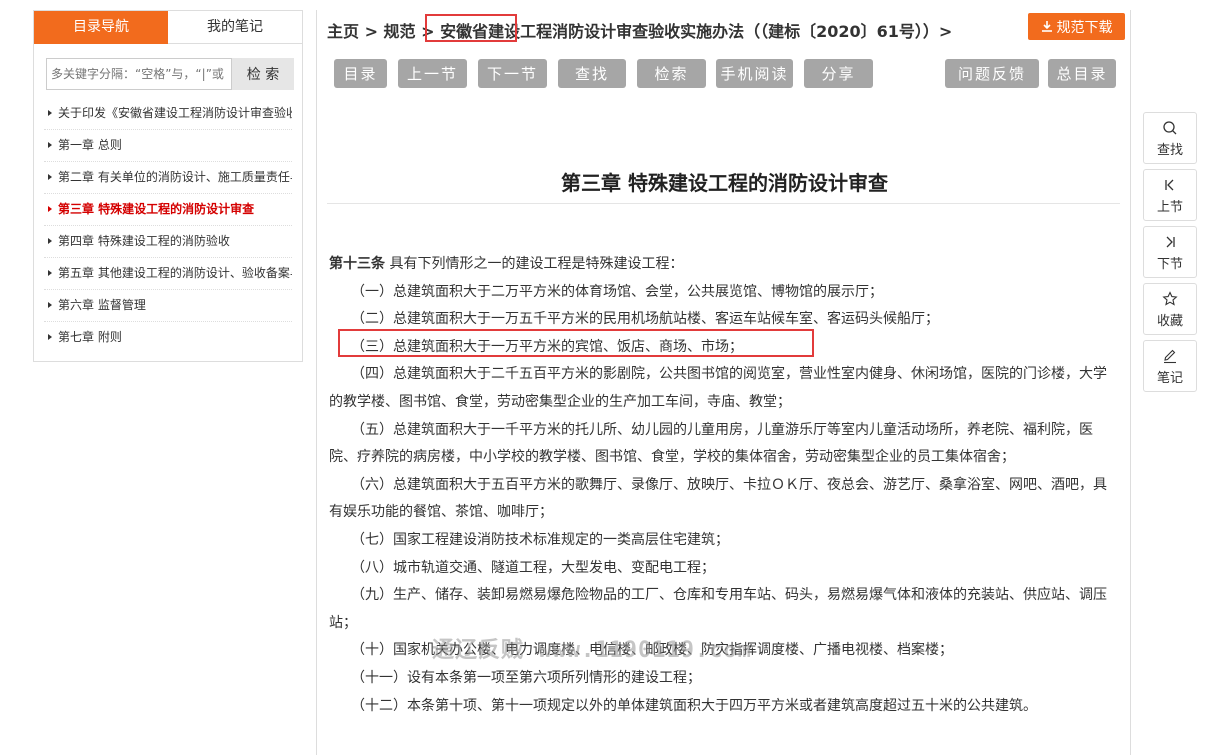 The height and width of the screenshot is (755, 1207). I want to click on toc-item-chapter-4: 第四章 特殊建设工程的消防验收, so click(168, 242).